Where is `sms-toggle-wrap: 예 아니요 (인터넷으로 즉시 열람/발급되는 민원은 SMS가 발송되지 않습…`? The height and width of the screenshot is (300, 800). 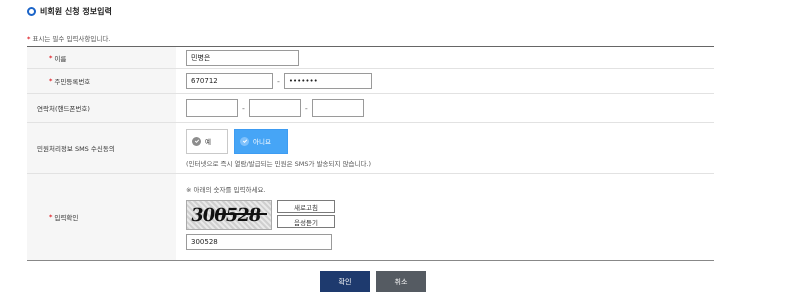 sms-toggle-wrap: 예 아니요 (인터넷으로 즉시 열람/발급되는 민원은 SMS가 발송되지 않습… is located at coordinates (279, 148).